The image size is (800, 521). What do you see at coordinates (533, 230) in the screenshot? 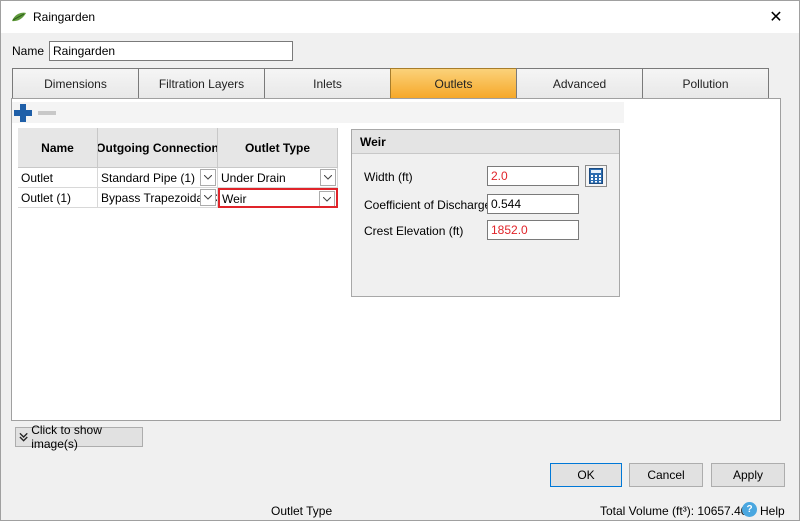
I see `crest-elevation-input: 1852.0` at bounding box center [533, 230].